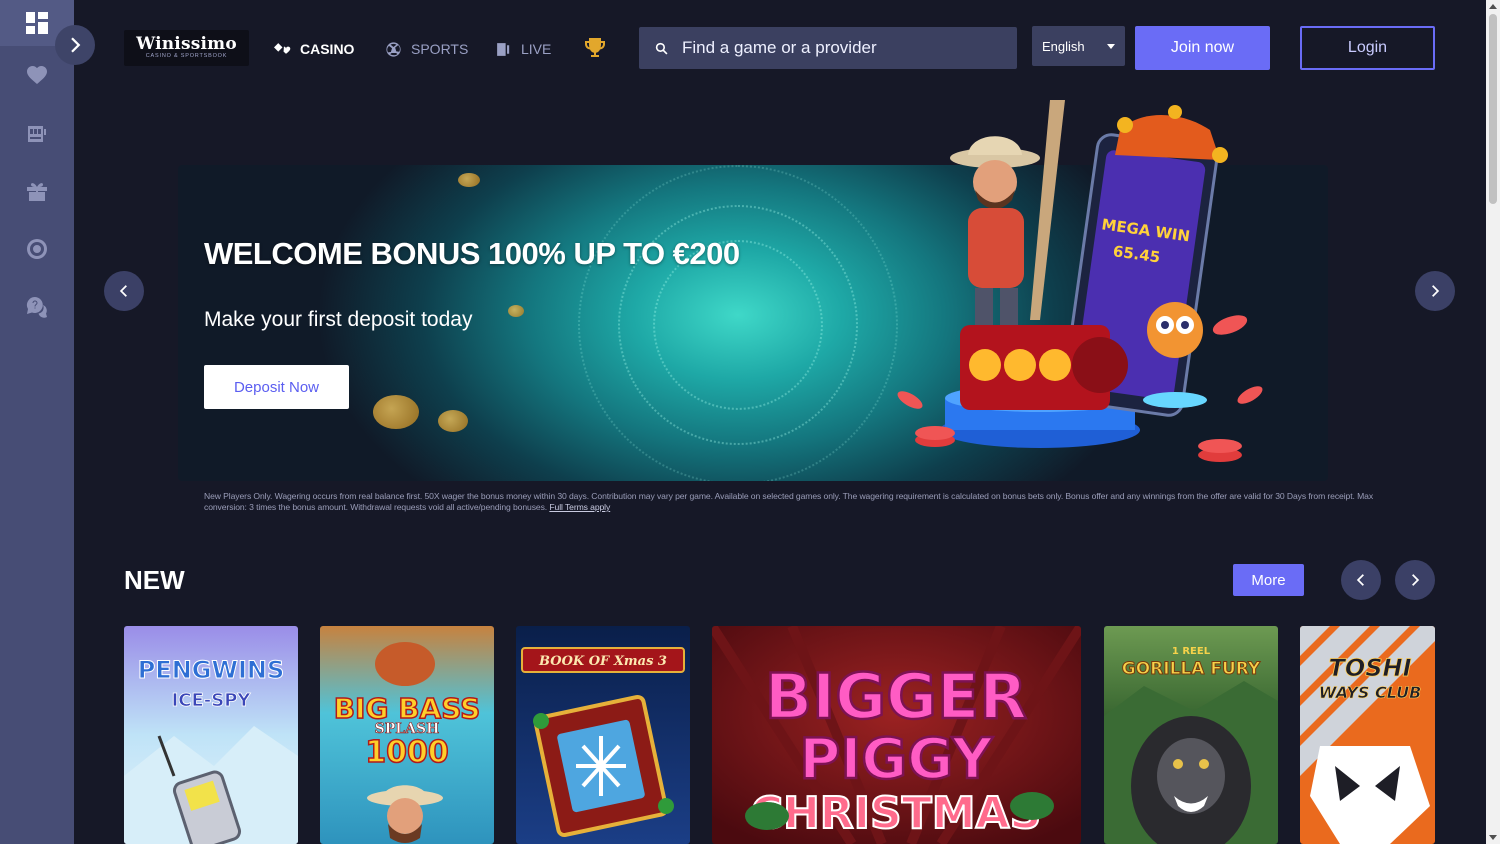 The height and width of the screenshot is (844, 1500). I want to click on support-chat-icon, so click(36, 307).